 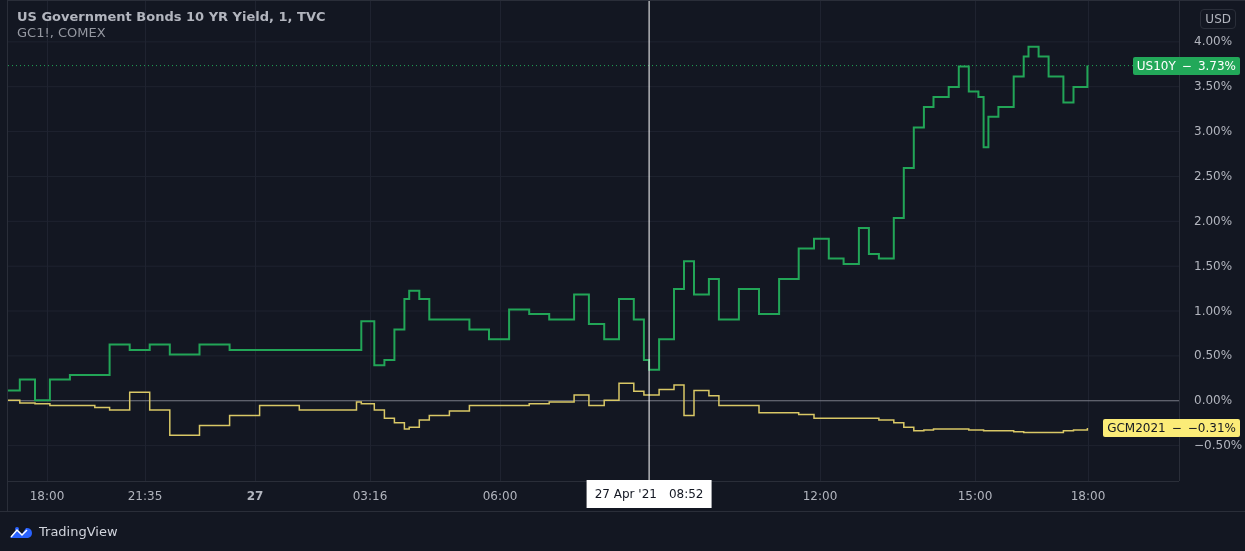 What do you see at coordinates (686, 494) in the screenshot?
I see `crosshair-time: 08:52` at bounding box center [686, 494].